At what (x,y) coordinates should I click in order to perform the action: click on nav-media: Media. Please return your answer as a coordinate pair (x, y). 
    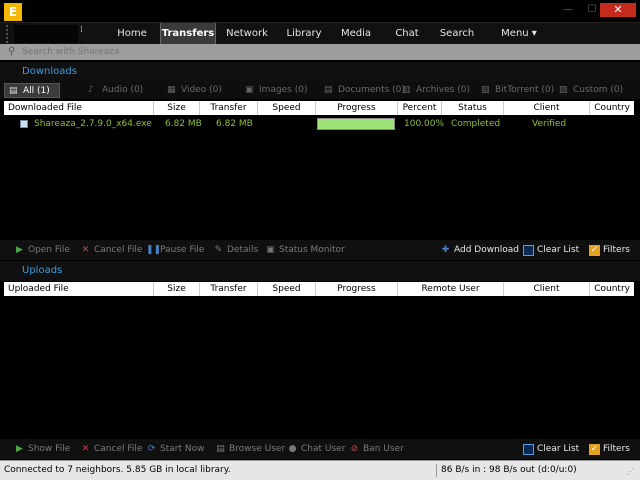
    Looking at the image, I should click on (356, 34).